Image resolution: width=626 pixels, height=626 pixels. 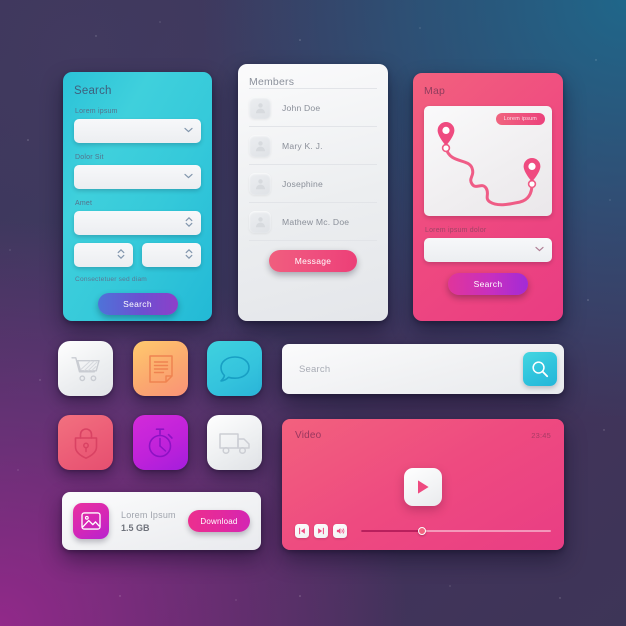 What do you see at coordinates (89, 157) in the screenshot?
I see `field-label-dolor-sit: Dolor Sit` at bounding box center [89, 157].